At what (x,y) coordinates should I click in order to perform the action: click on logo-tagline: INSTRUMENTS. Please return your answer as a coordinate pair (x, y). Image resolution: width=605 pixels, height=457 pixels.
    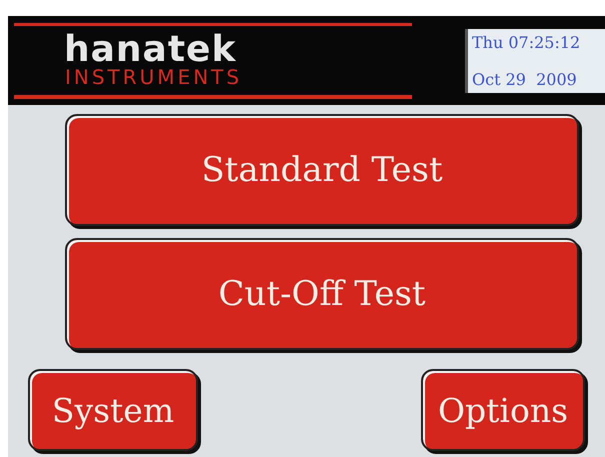
    Looking at the image, I should click on (153, 77).